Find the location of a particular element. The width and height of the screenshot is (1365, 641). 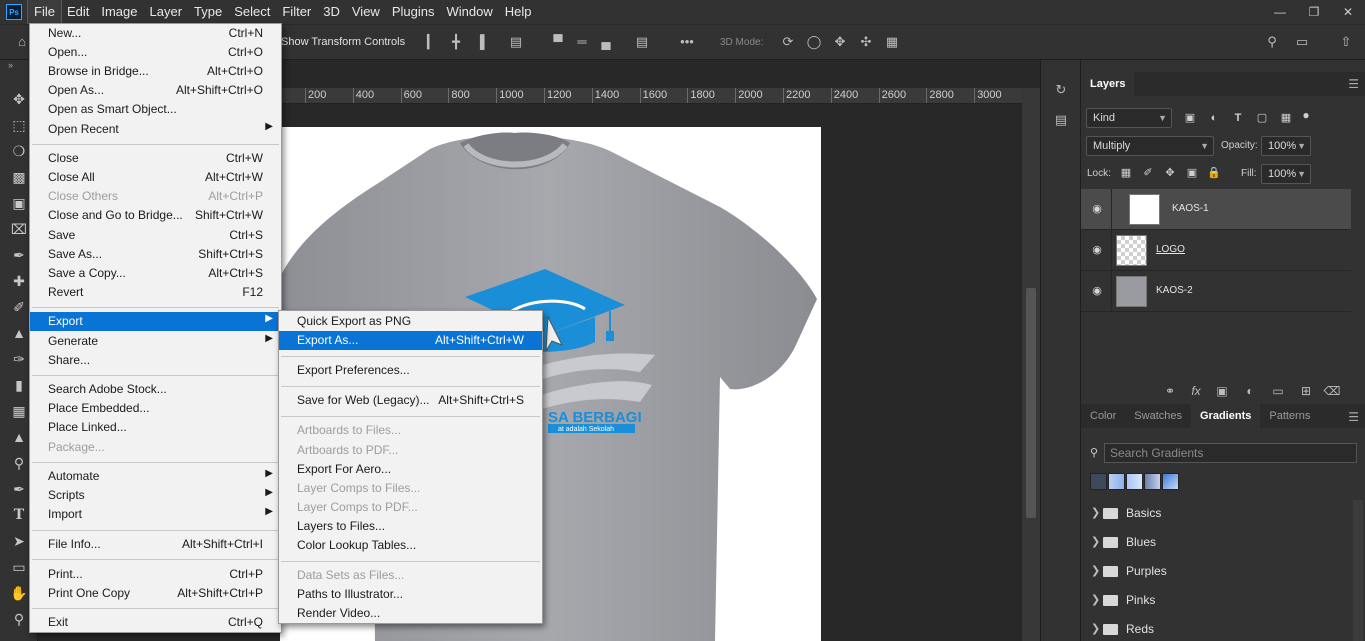

menu-item-exit: Exit Ctrl+Q is located at coordinates (155, 622).